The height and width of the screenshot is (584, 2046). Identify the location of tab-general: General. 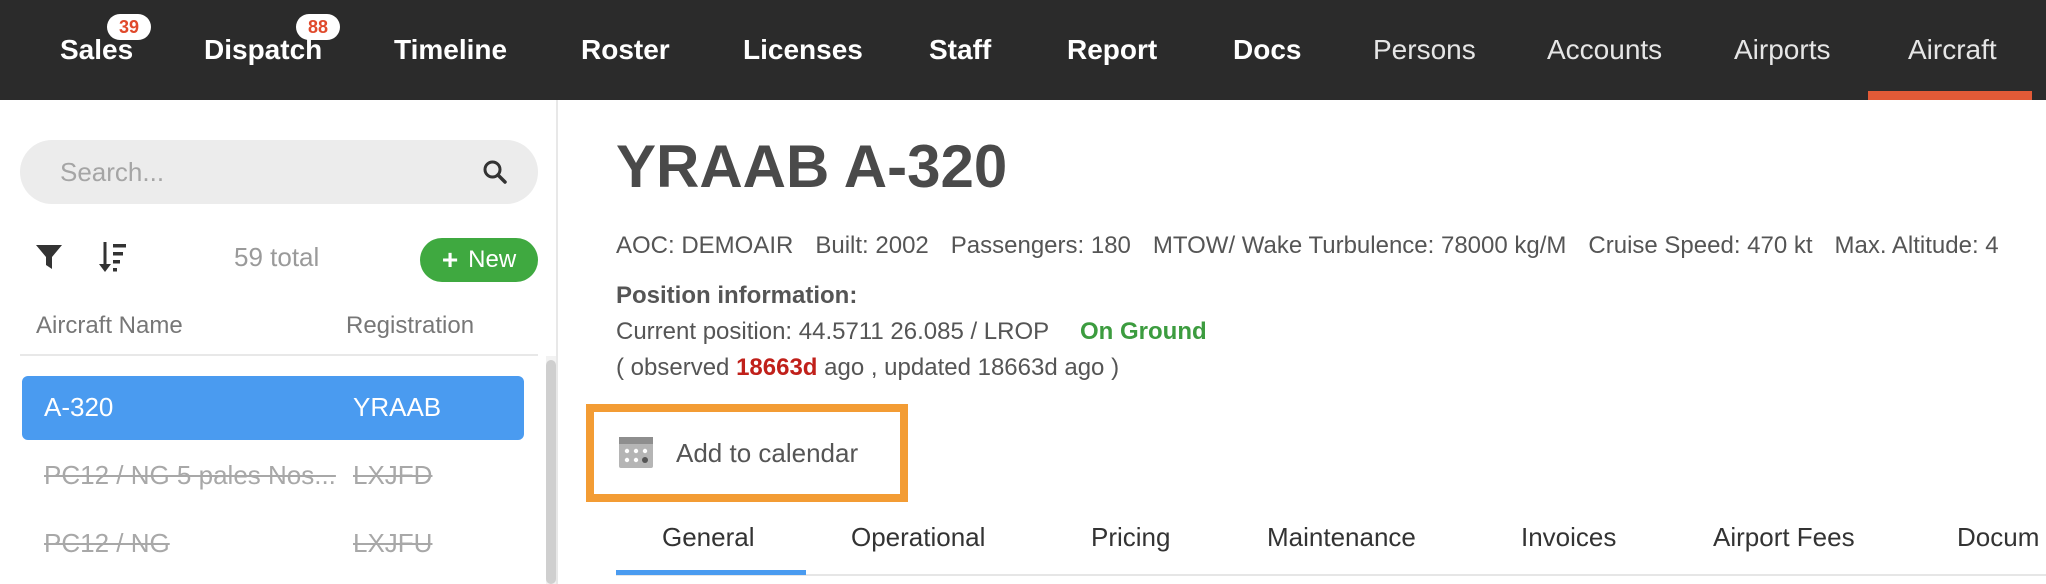
(708, 537).